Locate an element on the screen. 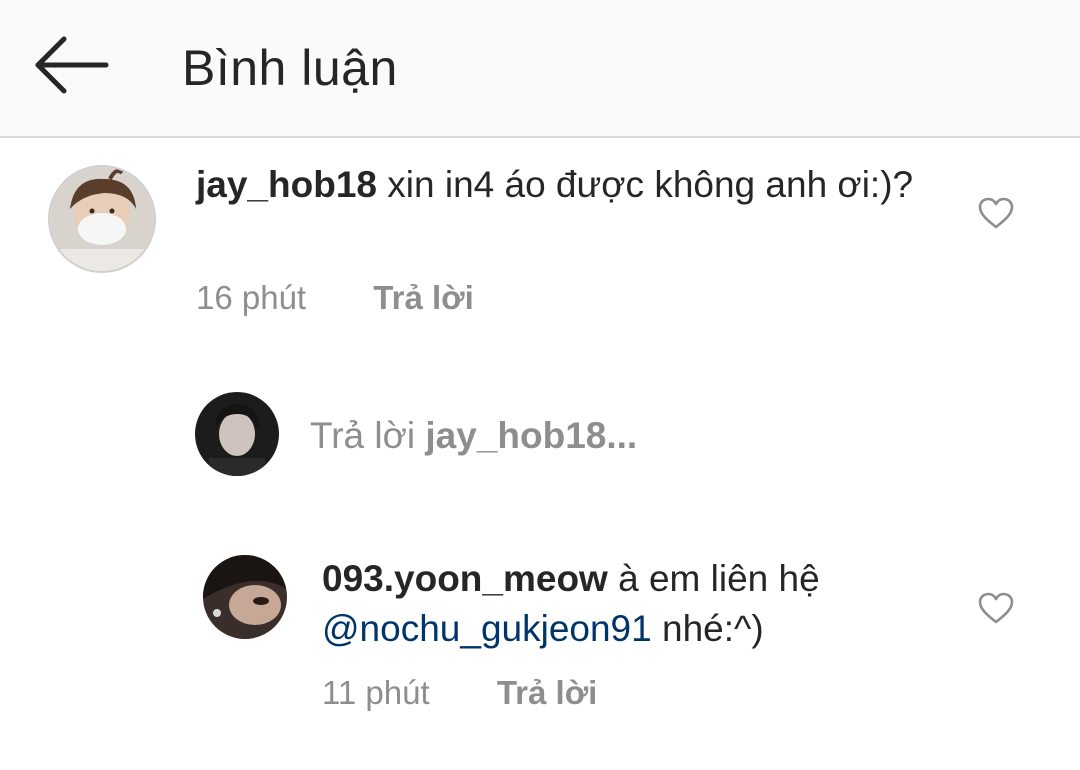 This screenshot has height=770, width=1080. reply-avatar is located at coordinates (245, 597).